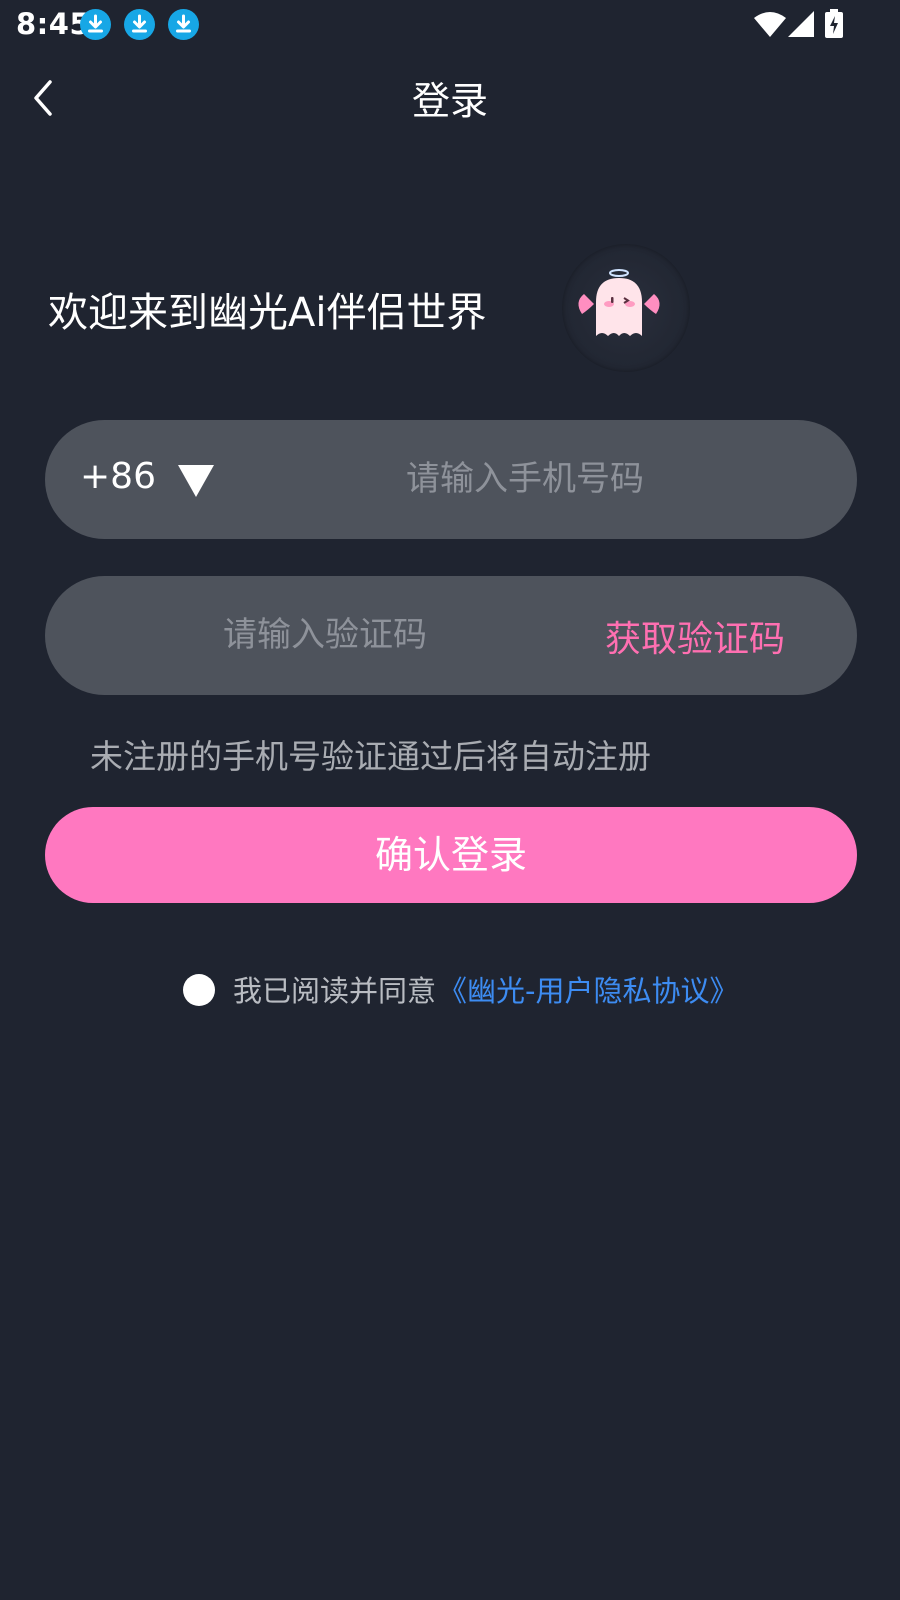 Image resolution: width=900 pixels, height=1600 pixels. I want to click on agreement-row: 我已阅读并同意 《幽光-用户隐私协议》, so click(450, 988).